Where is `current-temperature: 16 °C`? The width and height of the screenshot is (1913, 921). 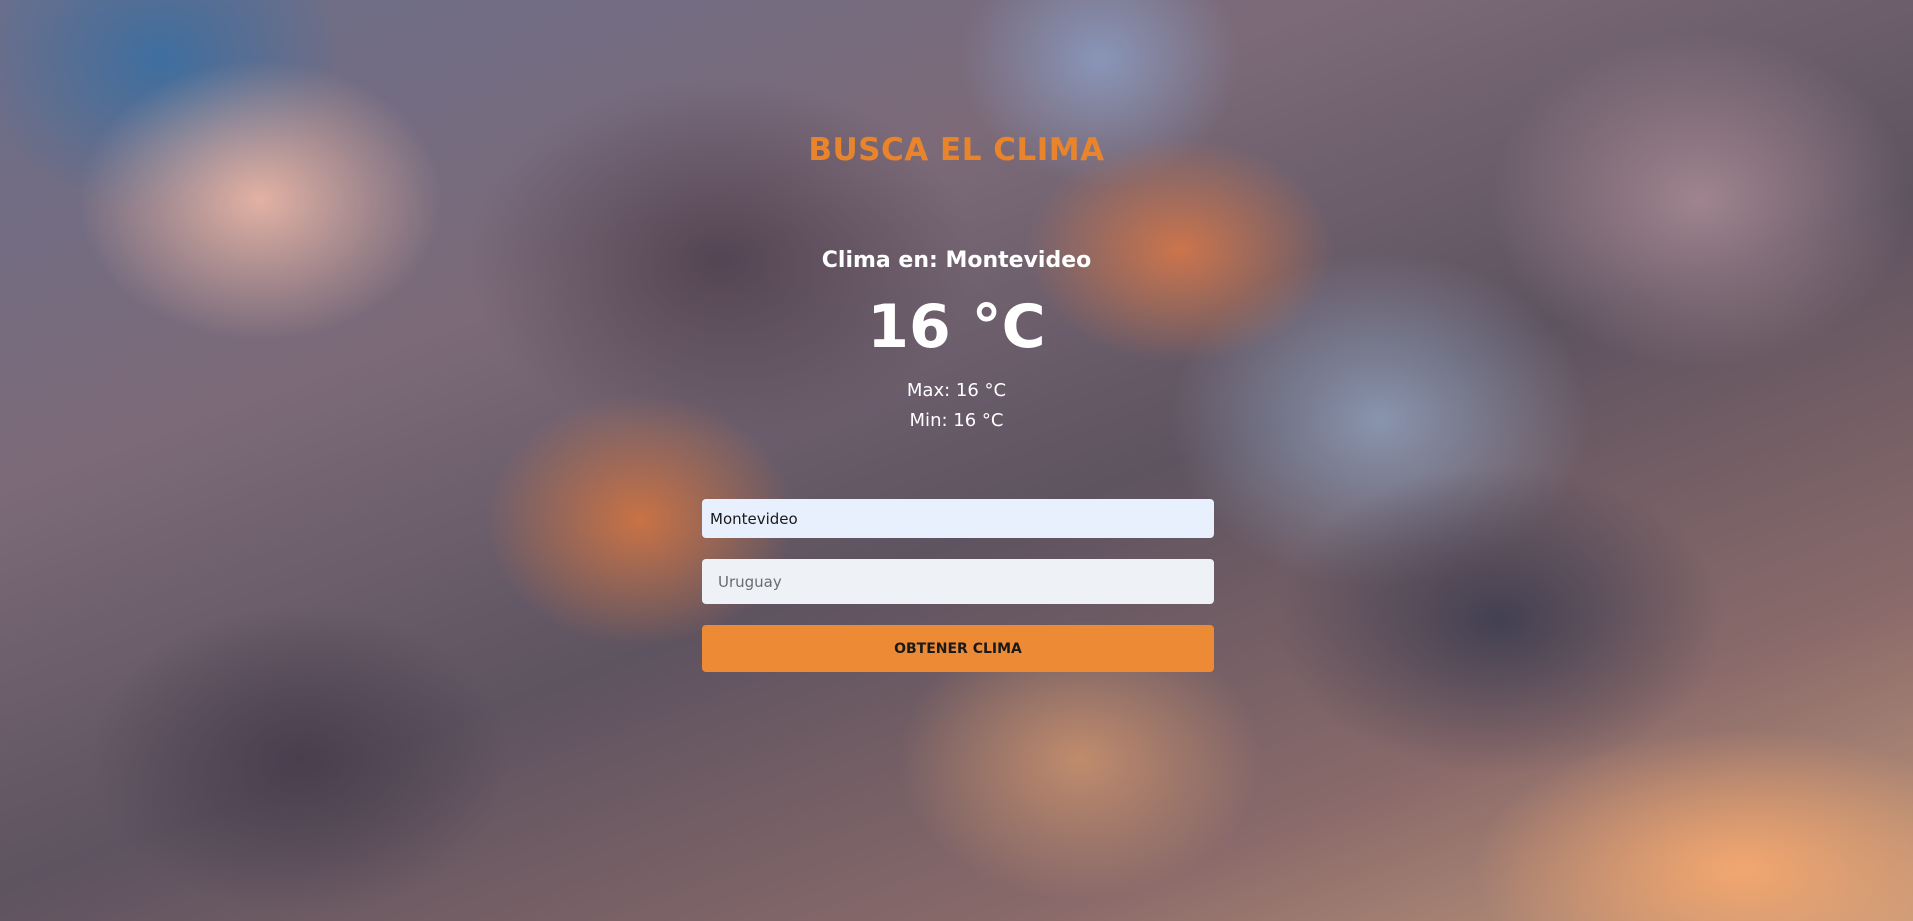 current-temperature: 16 °C is located at coordinates (956, 327).